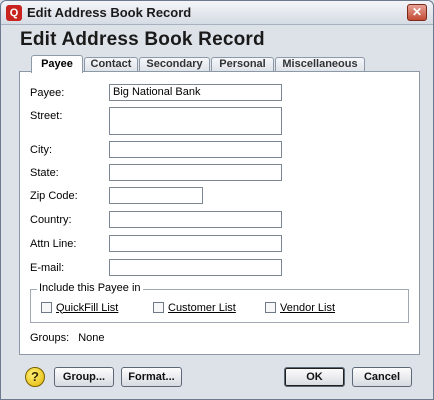 The width and height of the screenshot is (434, 400). What do you see at coordinates (87, 307) in the screenshot?
I see `quickfill-list-label: QuickFill List` at bounding box center [87, 307].